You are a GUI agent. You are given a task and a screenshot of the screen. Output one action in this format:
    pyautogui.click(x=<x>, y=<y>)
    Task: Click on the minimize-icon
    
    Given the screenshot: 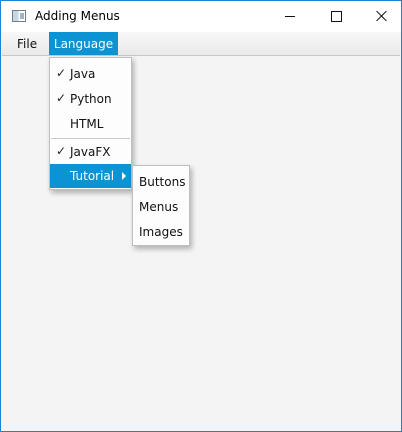 What is the action you would take?
    pyautogui.click(x=290, y=16)
    